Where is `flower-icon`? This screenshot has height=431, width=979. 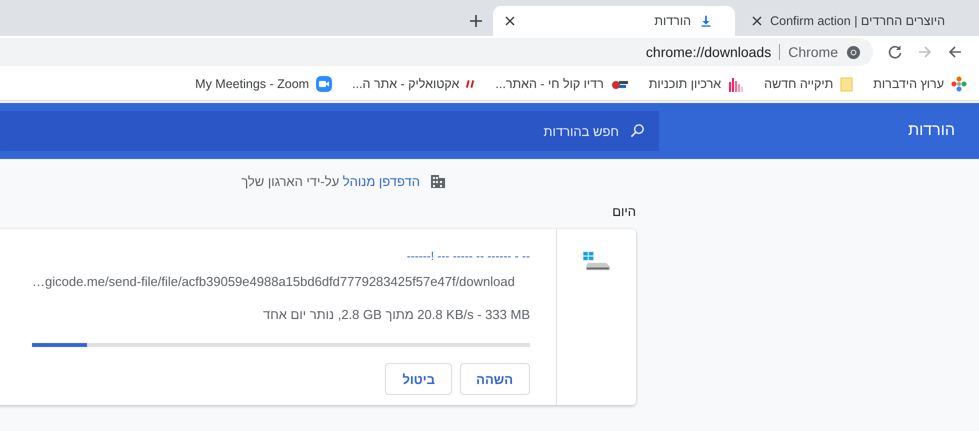 flower-icon is located at coordinates (959, 84).